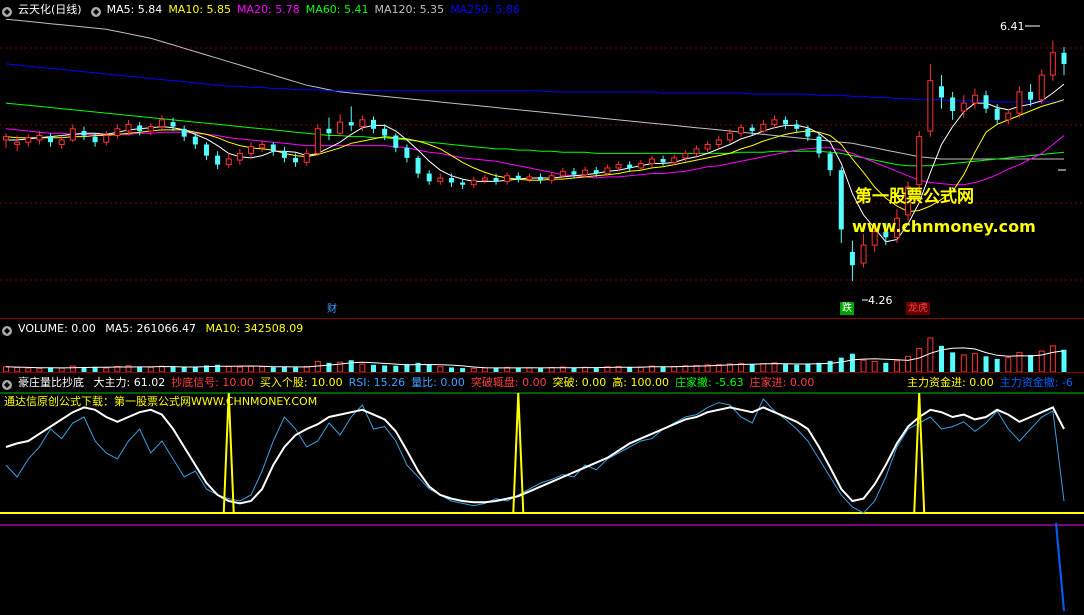  What do you see at coordinates (7, 385) in the screenshot?
I see `indicator-toggle-icon: ◆` at bounding box center [7, 385].